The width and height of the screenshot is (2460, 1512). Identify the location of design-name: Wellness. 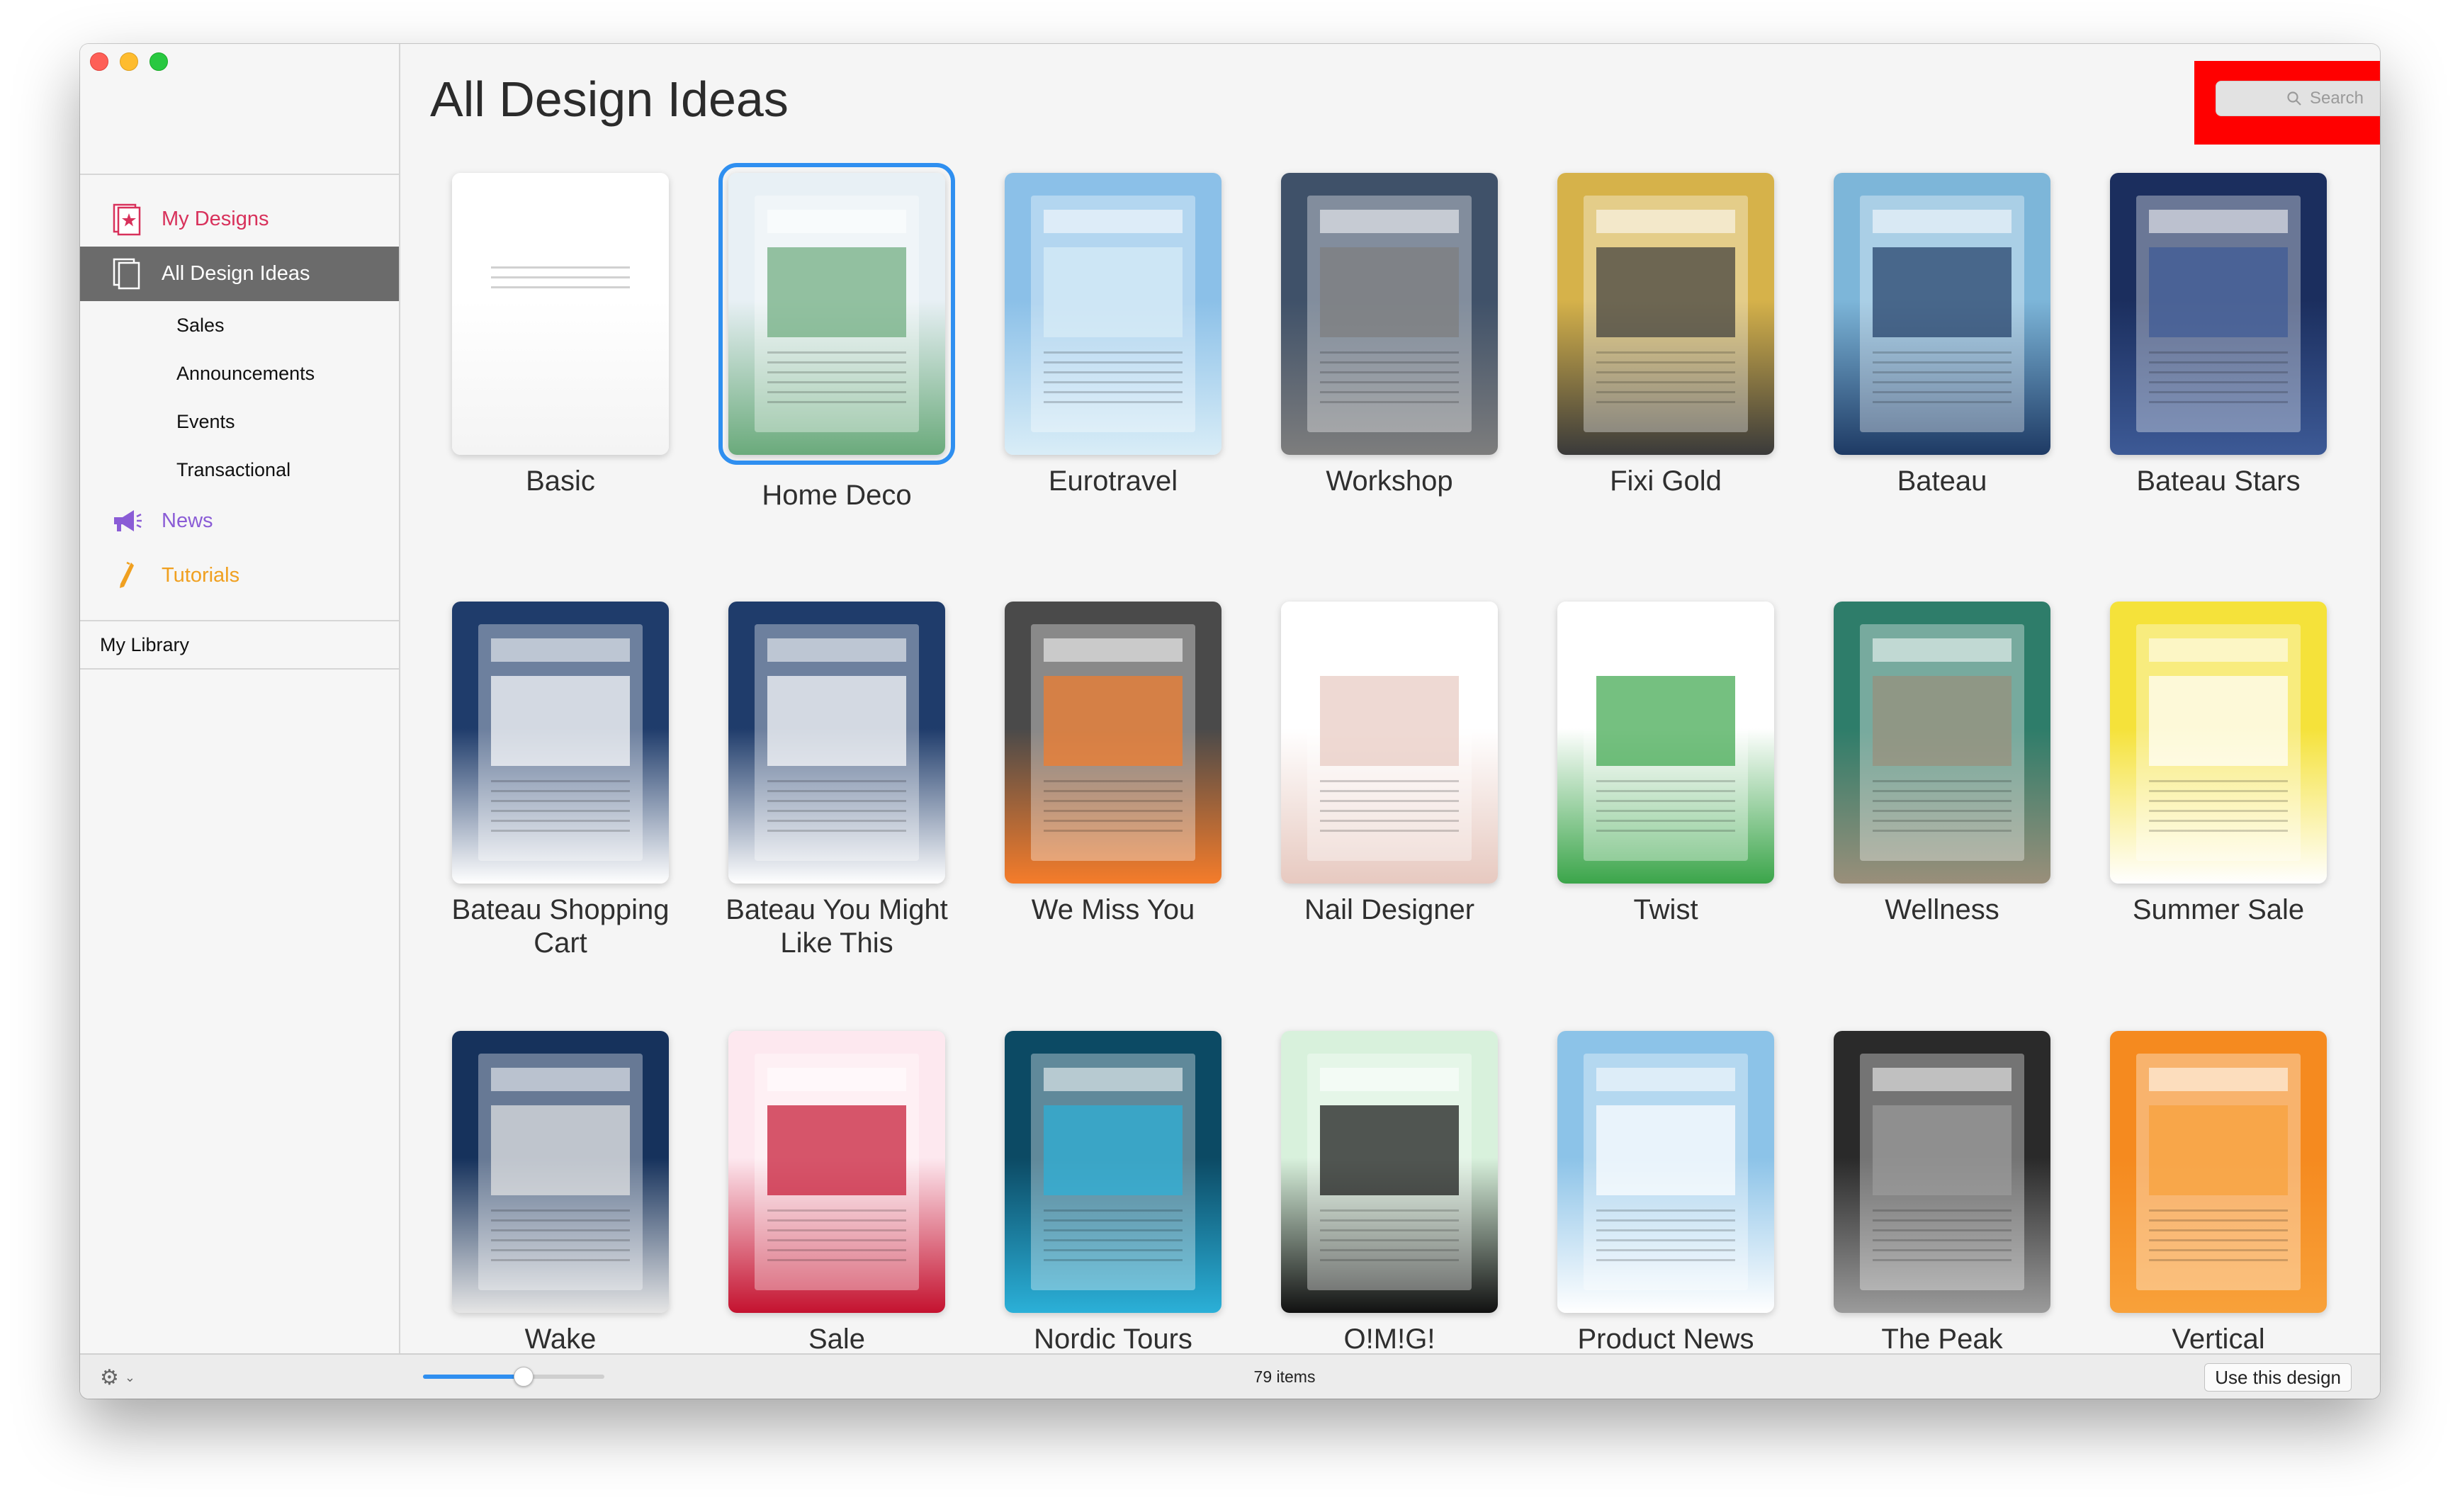
(1942, 909).